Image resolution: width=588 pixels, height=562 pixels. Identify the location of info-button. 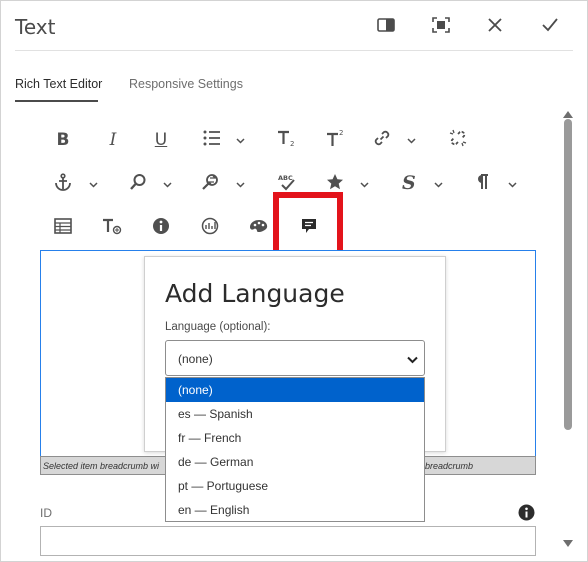
(161, 228).